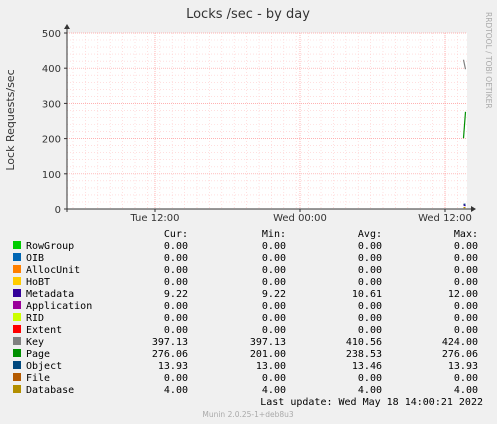 The width and height of the screenshot is (497, 424). I want to click on legend-series-name: Object, so click(44, 366).